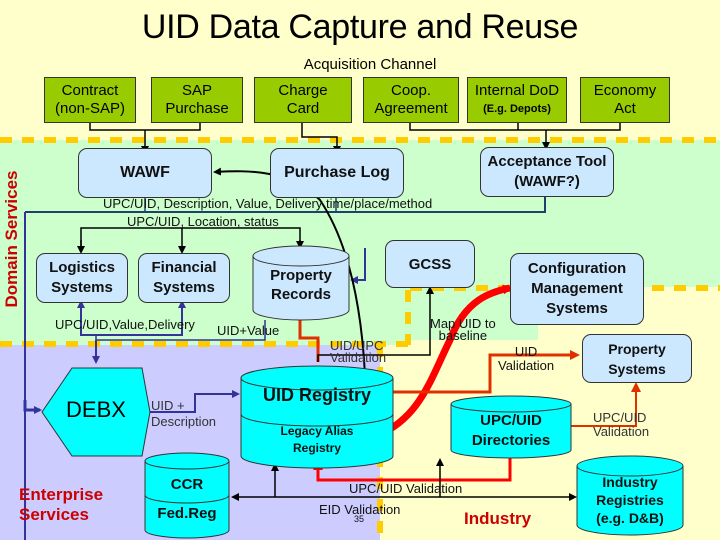 This screenshot has height=540, width=720. What do you see at coordinates (301, 285) in the screenshot?
I see `property-records-label: Property Records` at bounding box center [301, 285].